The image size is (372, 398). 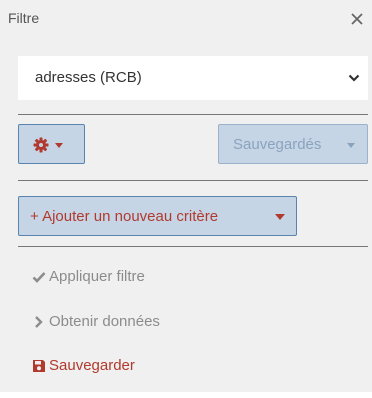 What do you see at coordinates (354, 78) in the screenshot?
I see `chevron-down-icon` at bounding box center [354, 78].